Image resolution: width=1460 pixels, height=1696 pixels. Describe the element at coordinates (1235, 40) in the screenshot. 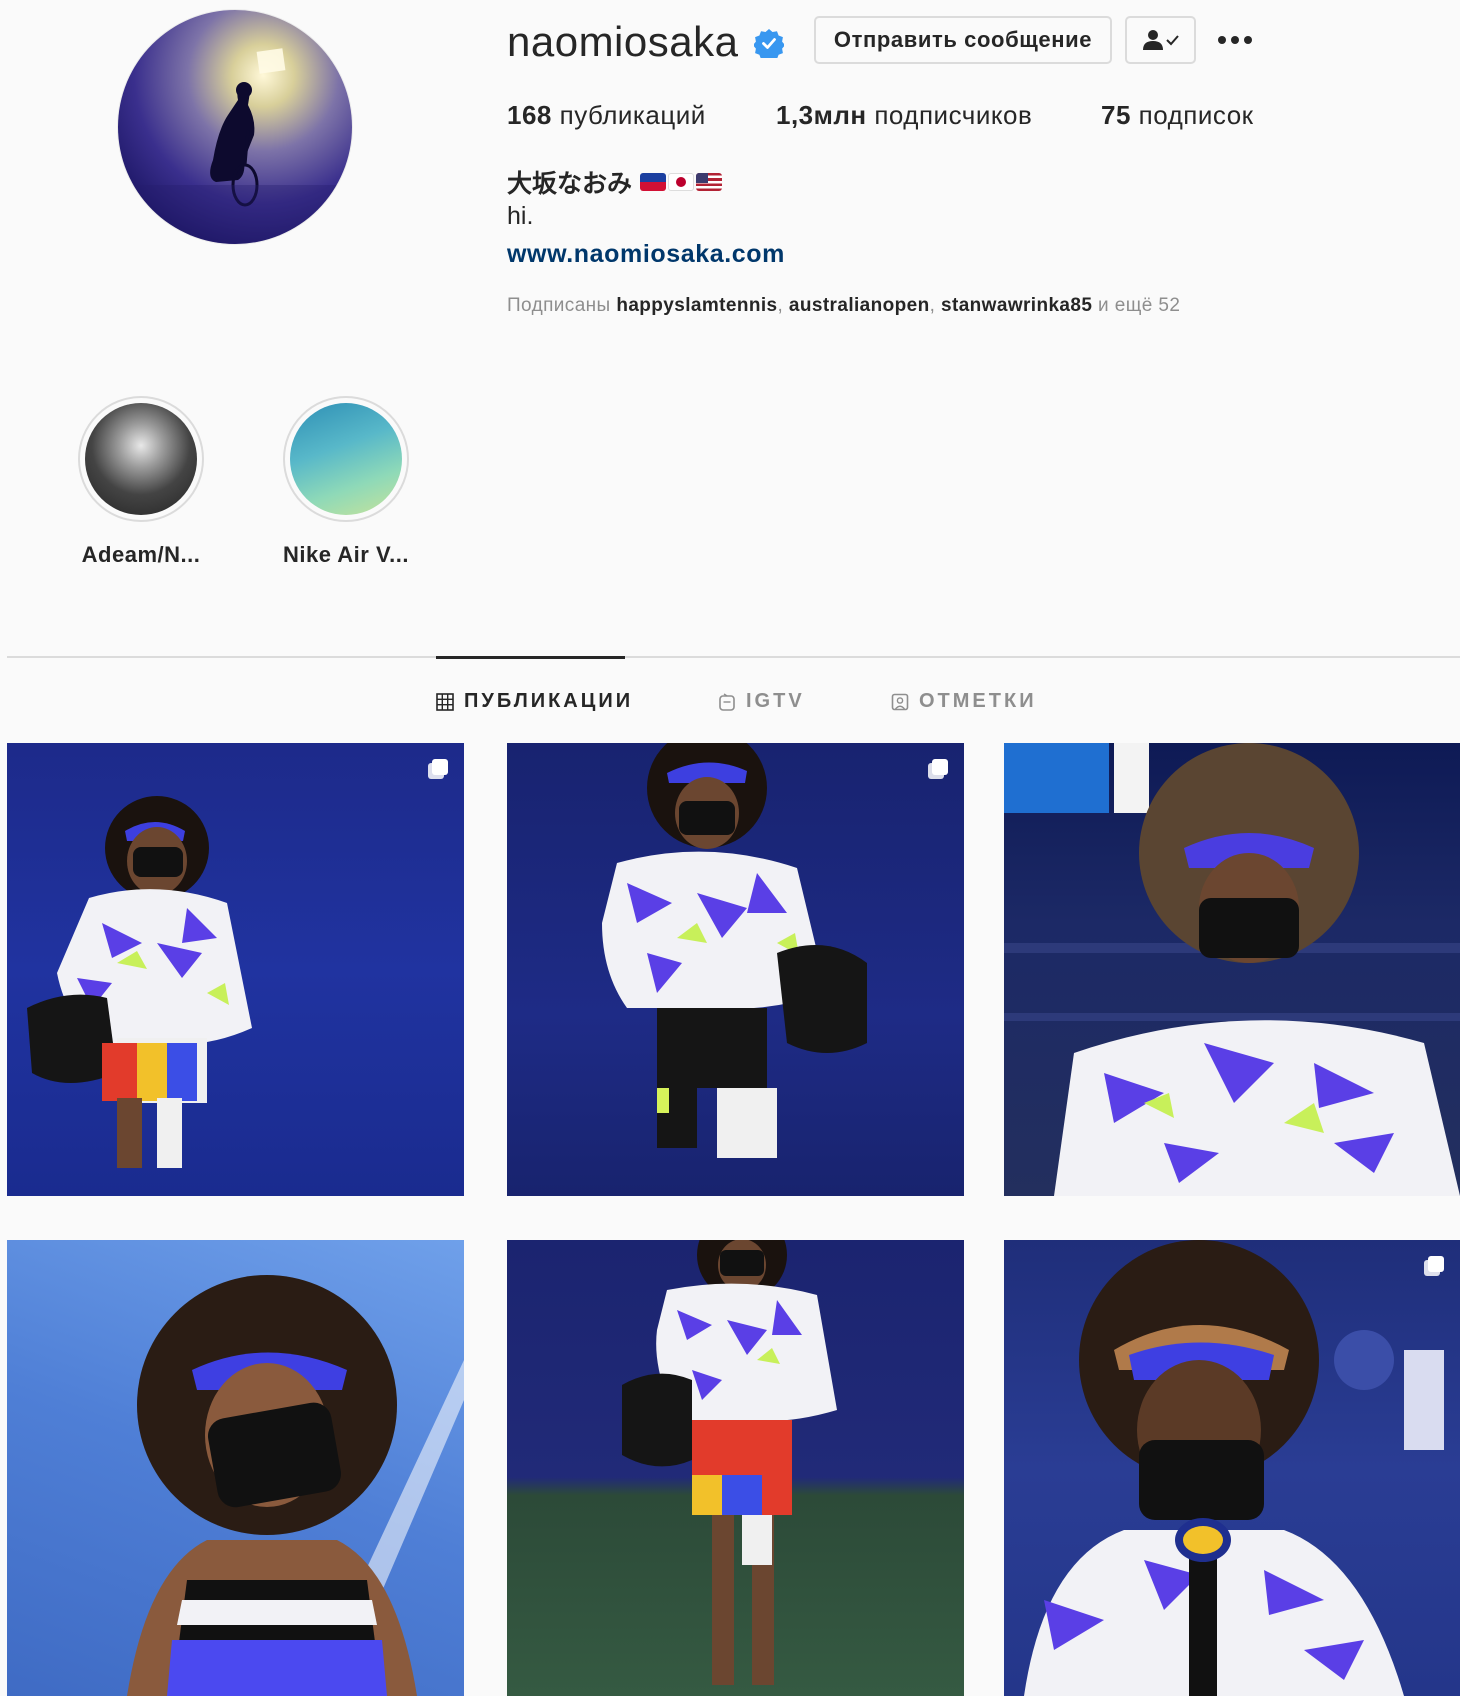

I see `more-options-icon` at that location.